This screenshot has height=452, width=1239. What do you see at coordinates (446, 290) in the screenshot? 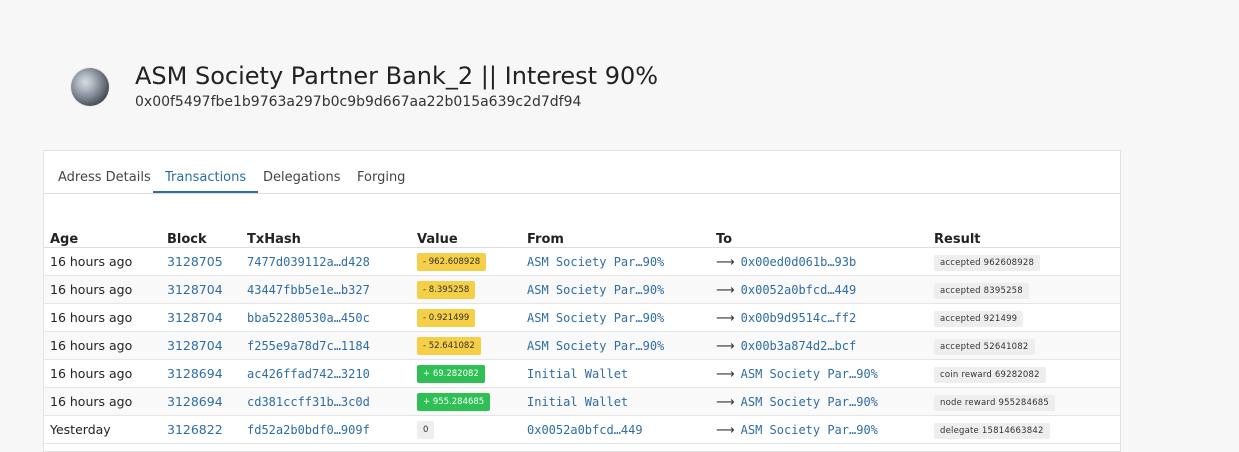
I see `value-badge: - 8.395258` at bounding box center [446, 290].